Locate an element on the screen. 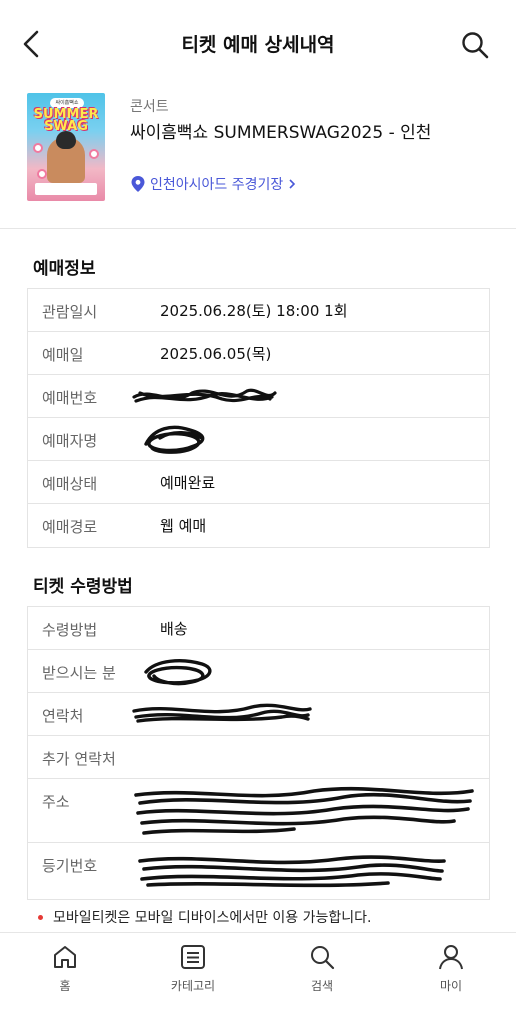 The width and height of the screenshot is (516, 1024). row-label: 예매자명 is located at coordinates (70, 441).